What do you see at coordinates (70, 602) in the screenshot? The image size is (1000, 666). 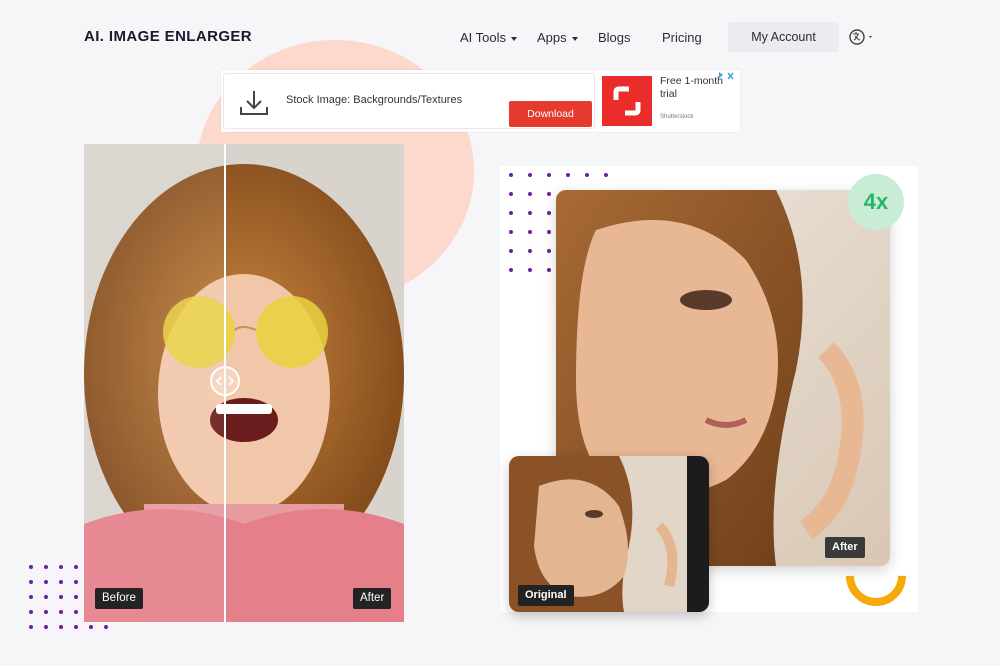 I see `decorative-dots-left` at bounding box center [70, 602].